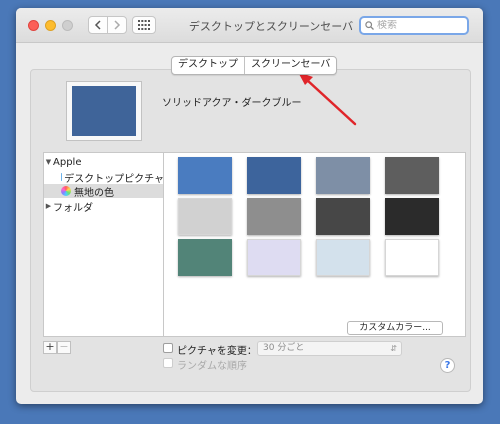 Image resolution: width=500 pixels, height=424 pixels. I want to click on add-button: +, so click(50, 347).